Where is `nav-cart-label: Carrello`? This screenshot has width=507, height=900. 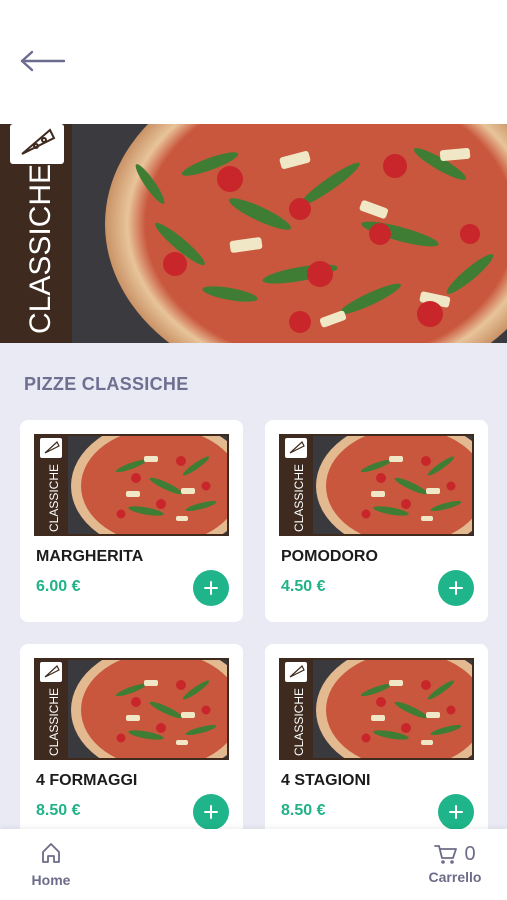 nav-cart-label: Carrello is located at coordinates (455, 877).